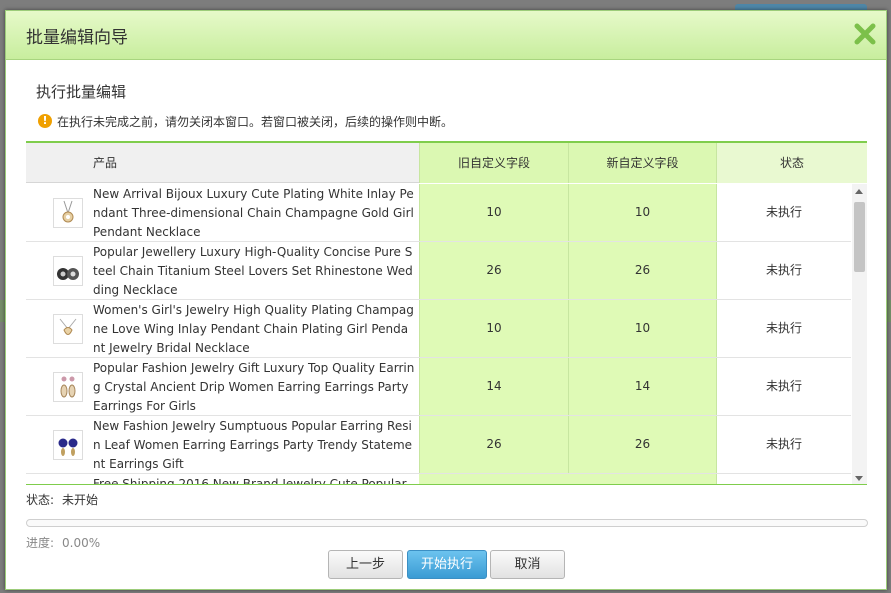 The width and height of the screenshot is (891, 593). I want to click on new-field-value: 14, so click(642, 386).